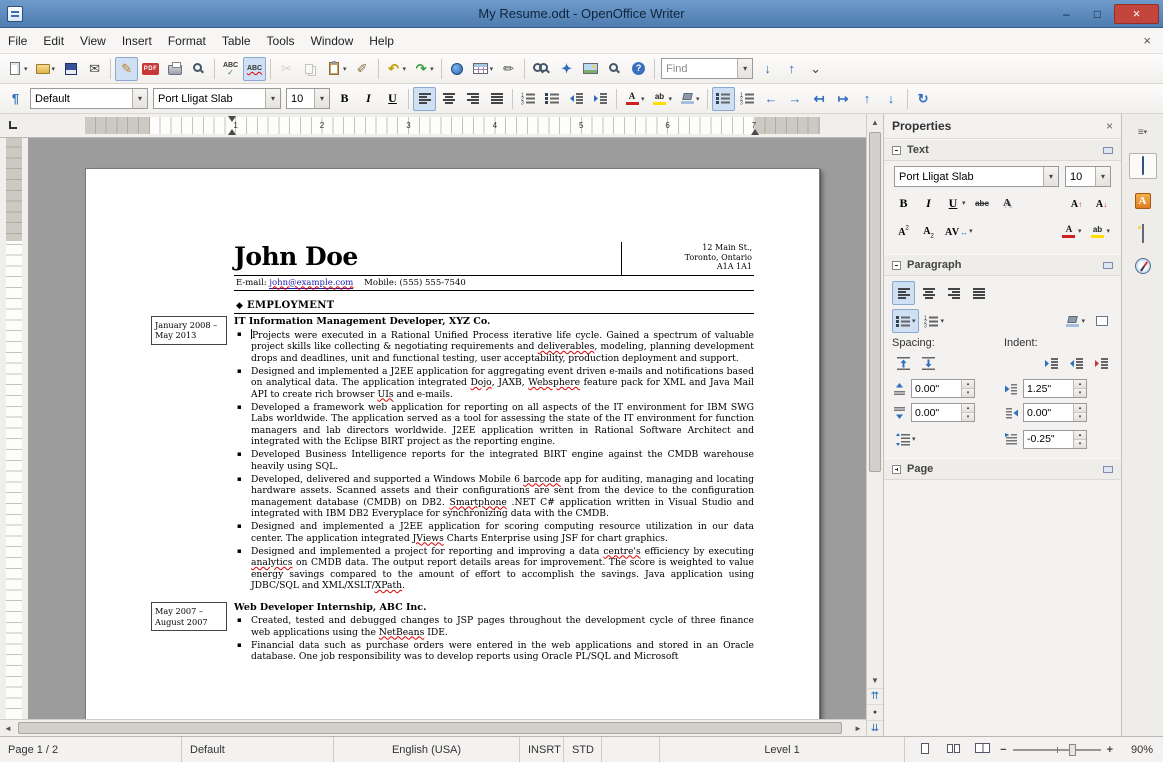  I want to click on minimize-button: –, so click(1066, 14).